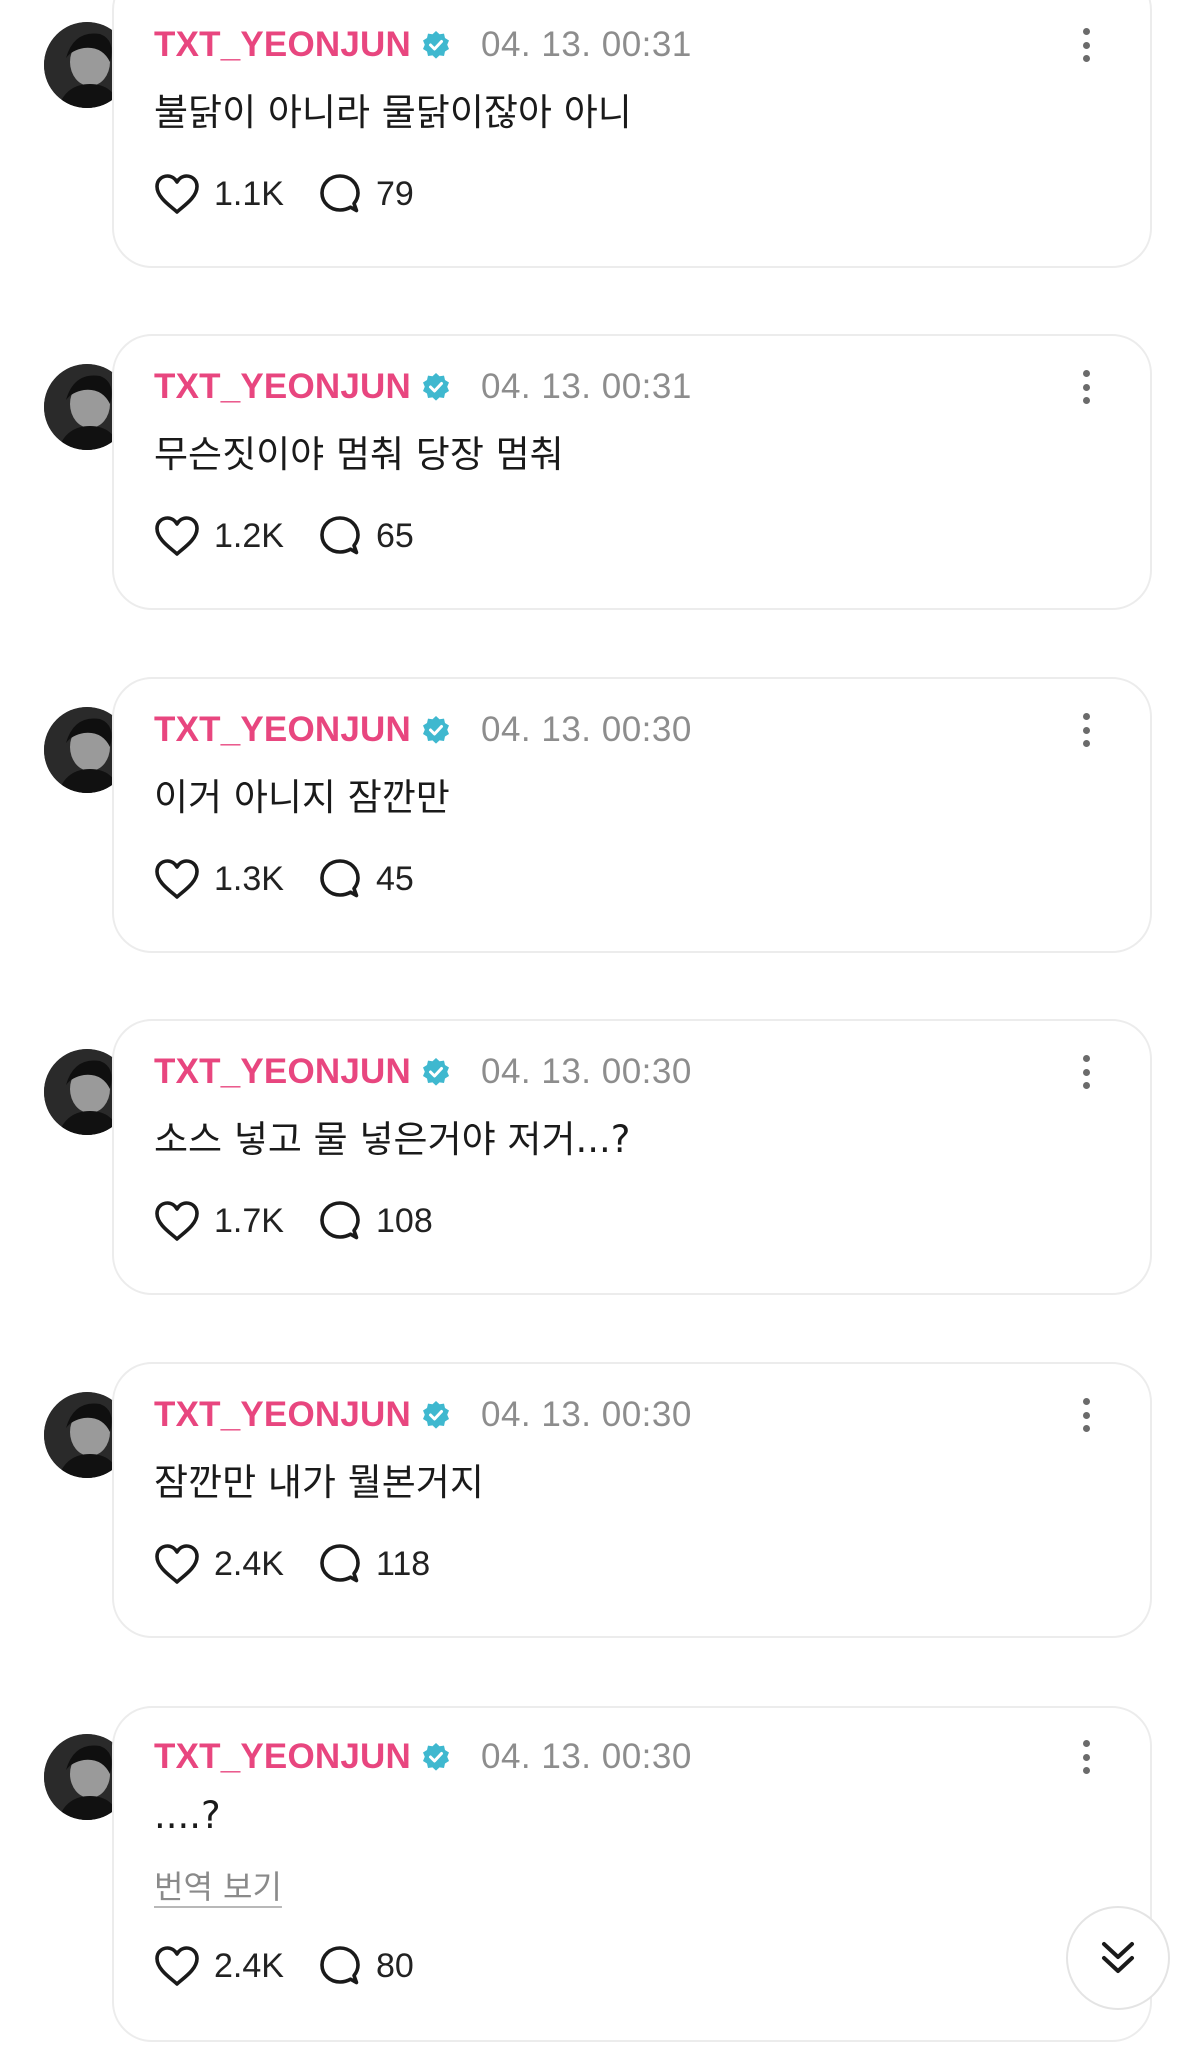 The height and width of the screenshot is (2048, 1200). Describe the element at coordinates (392, 1139) in the screenshot. I see `post-text: 소스 넣고 물 넣은거야 저거...?` at that location.